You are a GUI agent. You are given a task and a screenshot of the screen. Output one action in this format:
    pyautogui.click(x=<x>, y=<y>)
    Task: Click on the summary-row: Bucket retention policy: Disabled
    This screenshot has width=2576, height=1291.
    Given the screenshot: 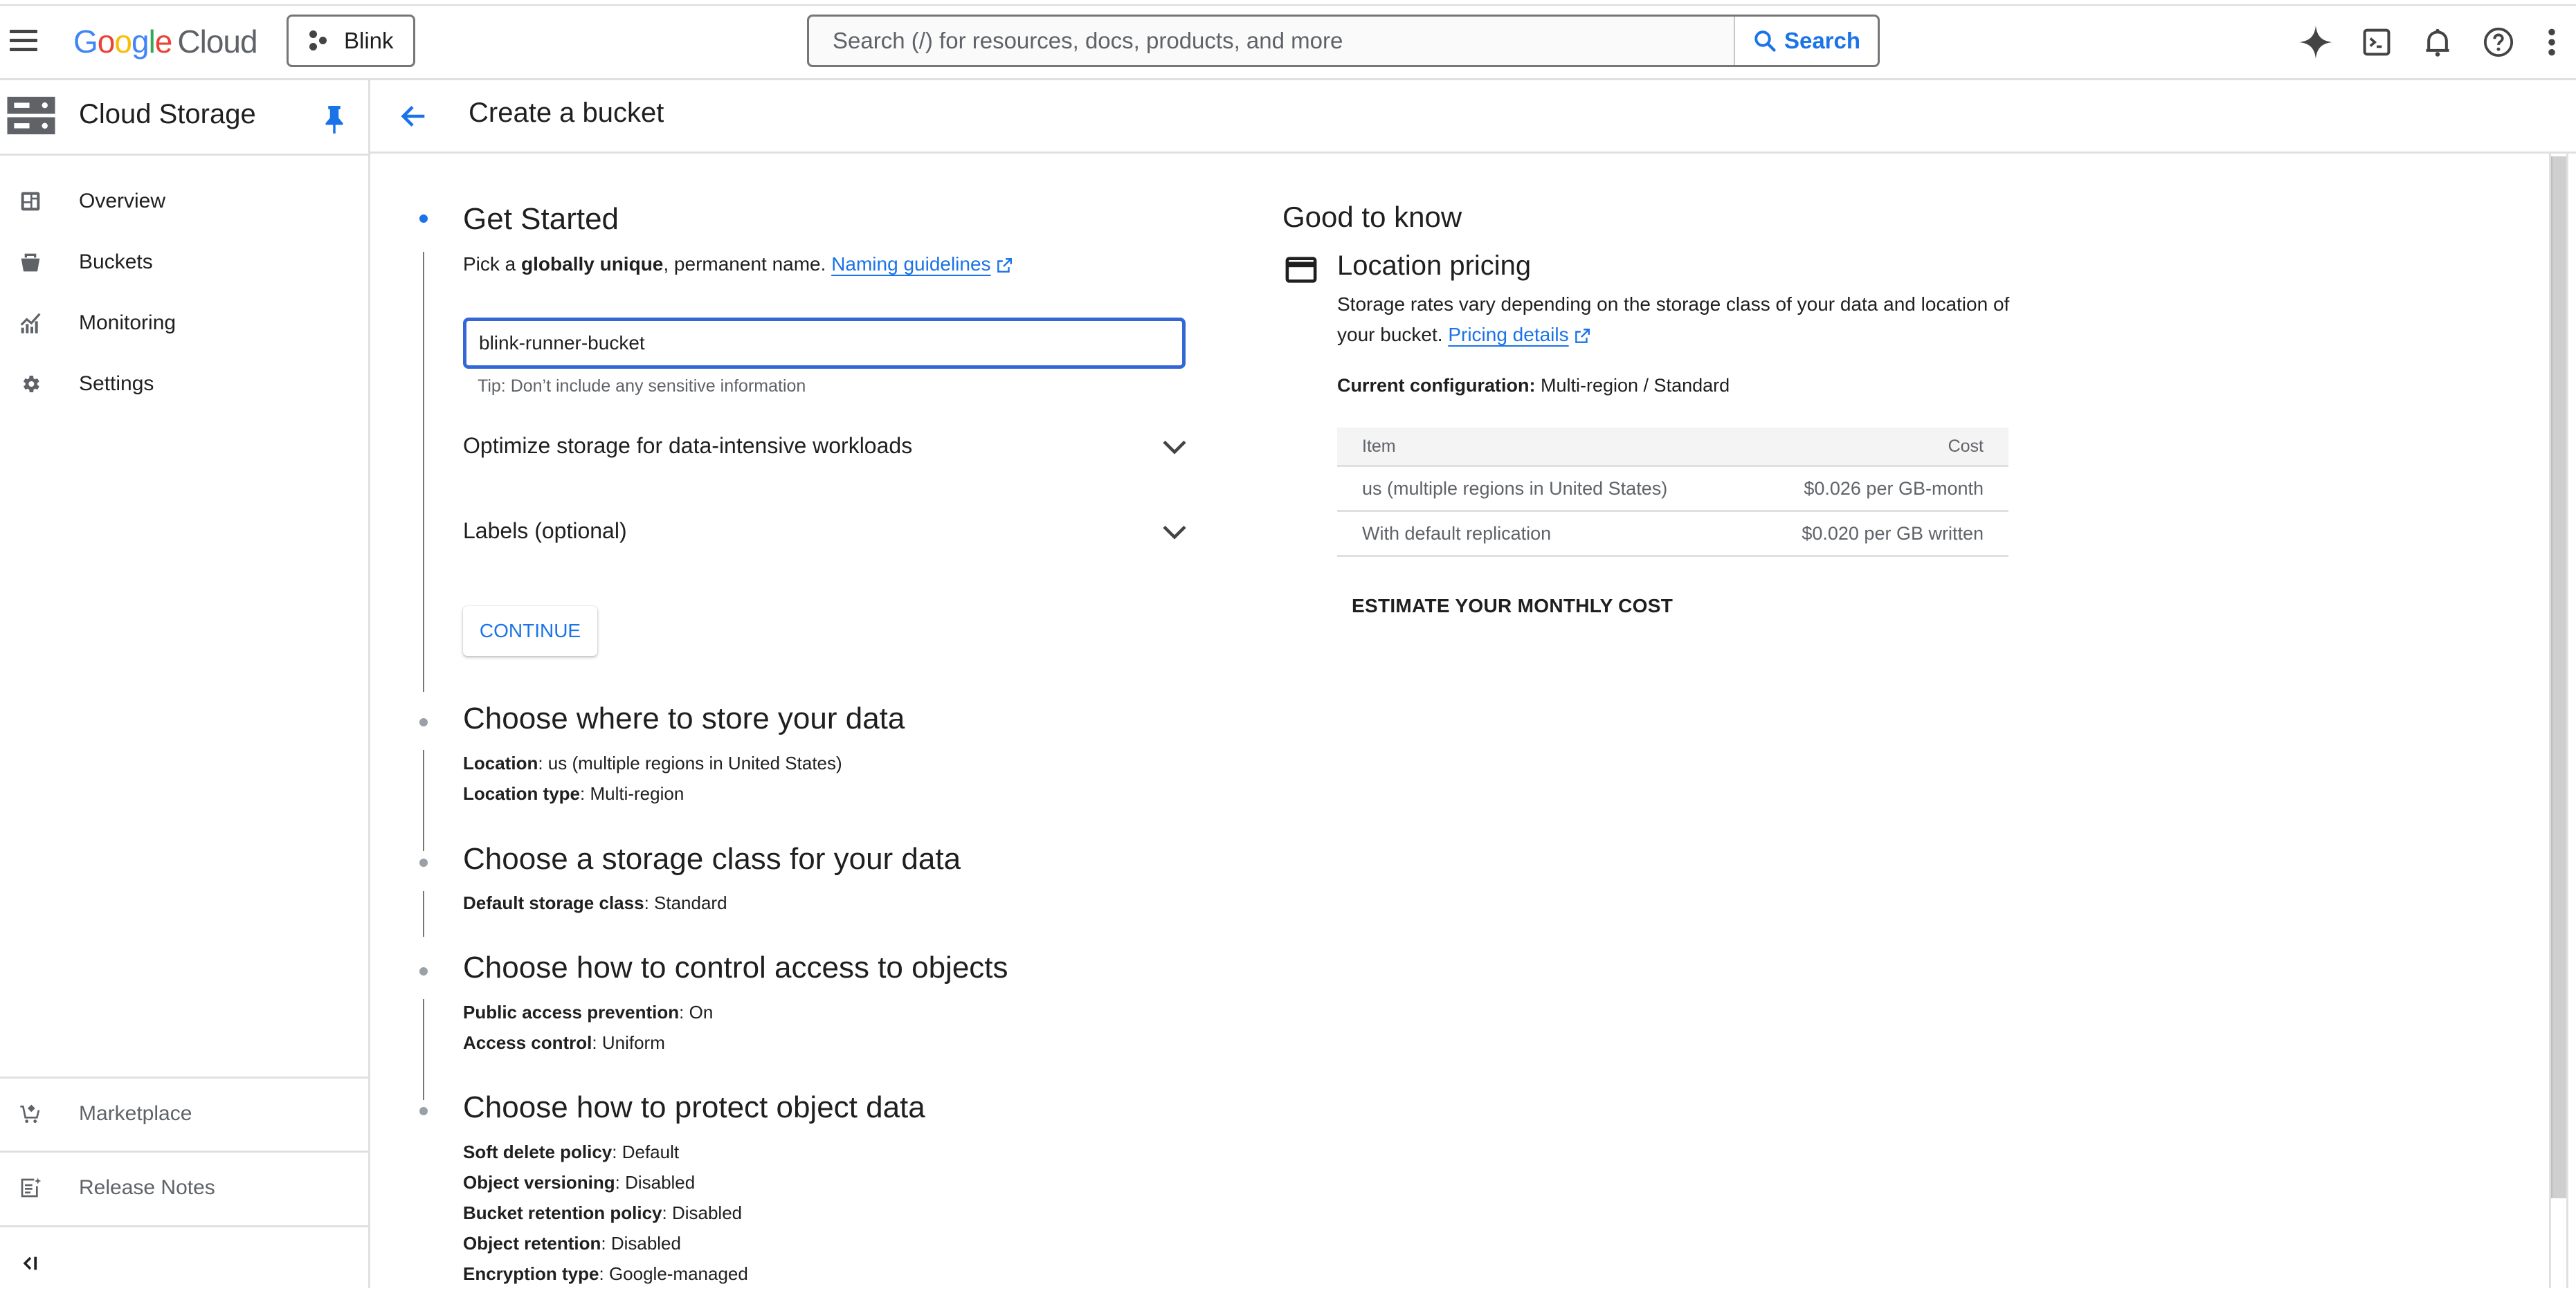 What is the action you would take?
    pyautogui.click(x=603, y=1212)
    